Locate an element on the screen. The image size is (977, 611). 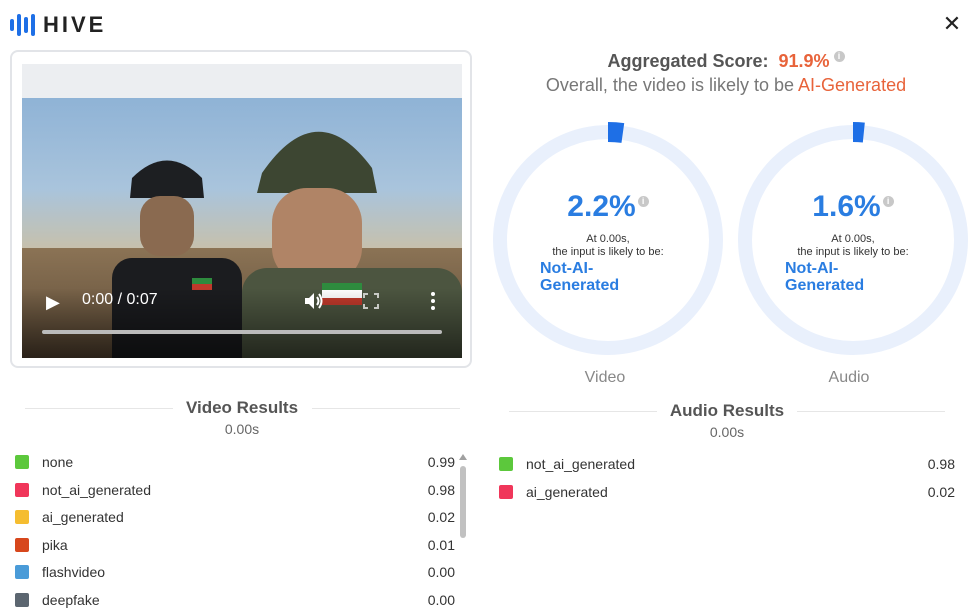
audio-gauge-label-line1: Not-AI- is located at coordinates (812, 268).